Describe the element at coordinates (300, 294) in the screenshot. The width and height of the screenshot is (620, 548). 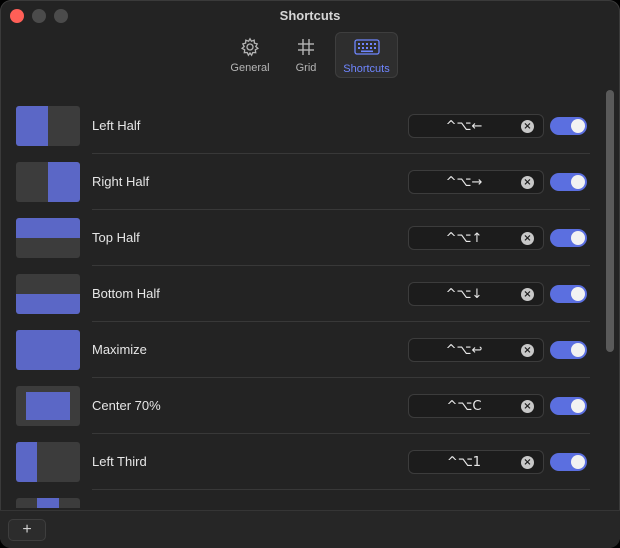
I see `list-item: Bottom Half ^⌥↓ ×` at that location.